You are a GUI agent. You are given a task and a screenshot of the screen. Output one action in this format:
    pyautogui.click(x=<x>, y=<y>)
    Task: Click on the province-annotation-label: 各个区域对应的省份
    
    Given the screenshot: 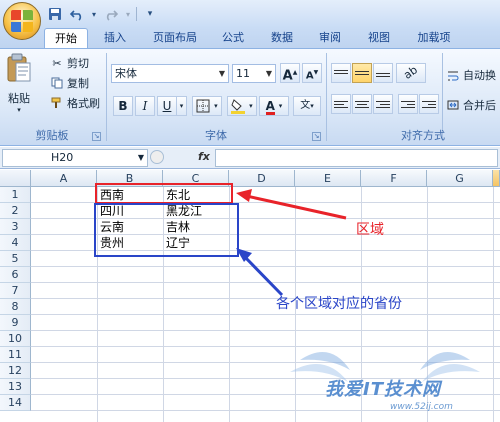 What is the action you would take?
    pyautogui.click(x=339, y=304)
    